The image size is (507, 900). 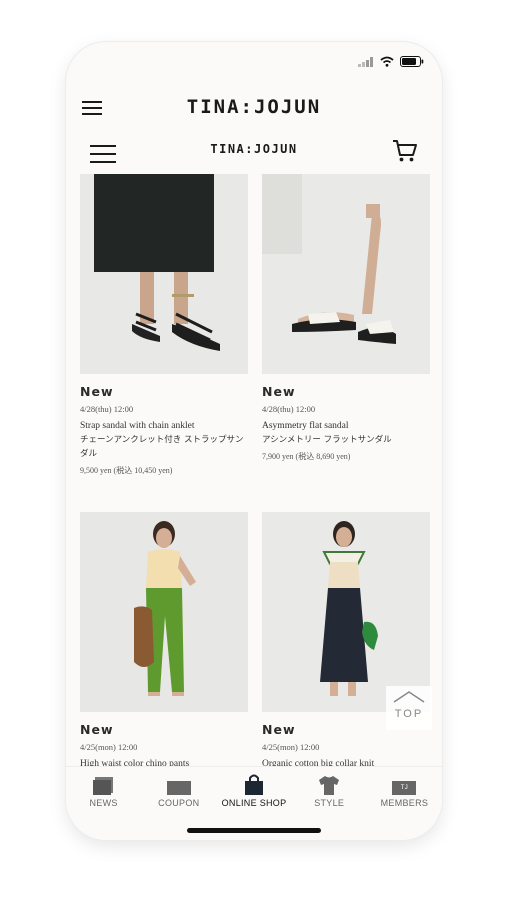 What do you see at coordinates (318, 762) in the screenshot?
I see `product-name-en: Organic cotton big collar knit` at bounding box center [318, 762].